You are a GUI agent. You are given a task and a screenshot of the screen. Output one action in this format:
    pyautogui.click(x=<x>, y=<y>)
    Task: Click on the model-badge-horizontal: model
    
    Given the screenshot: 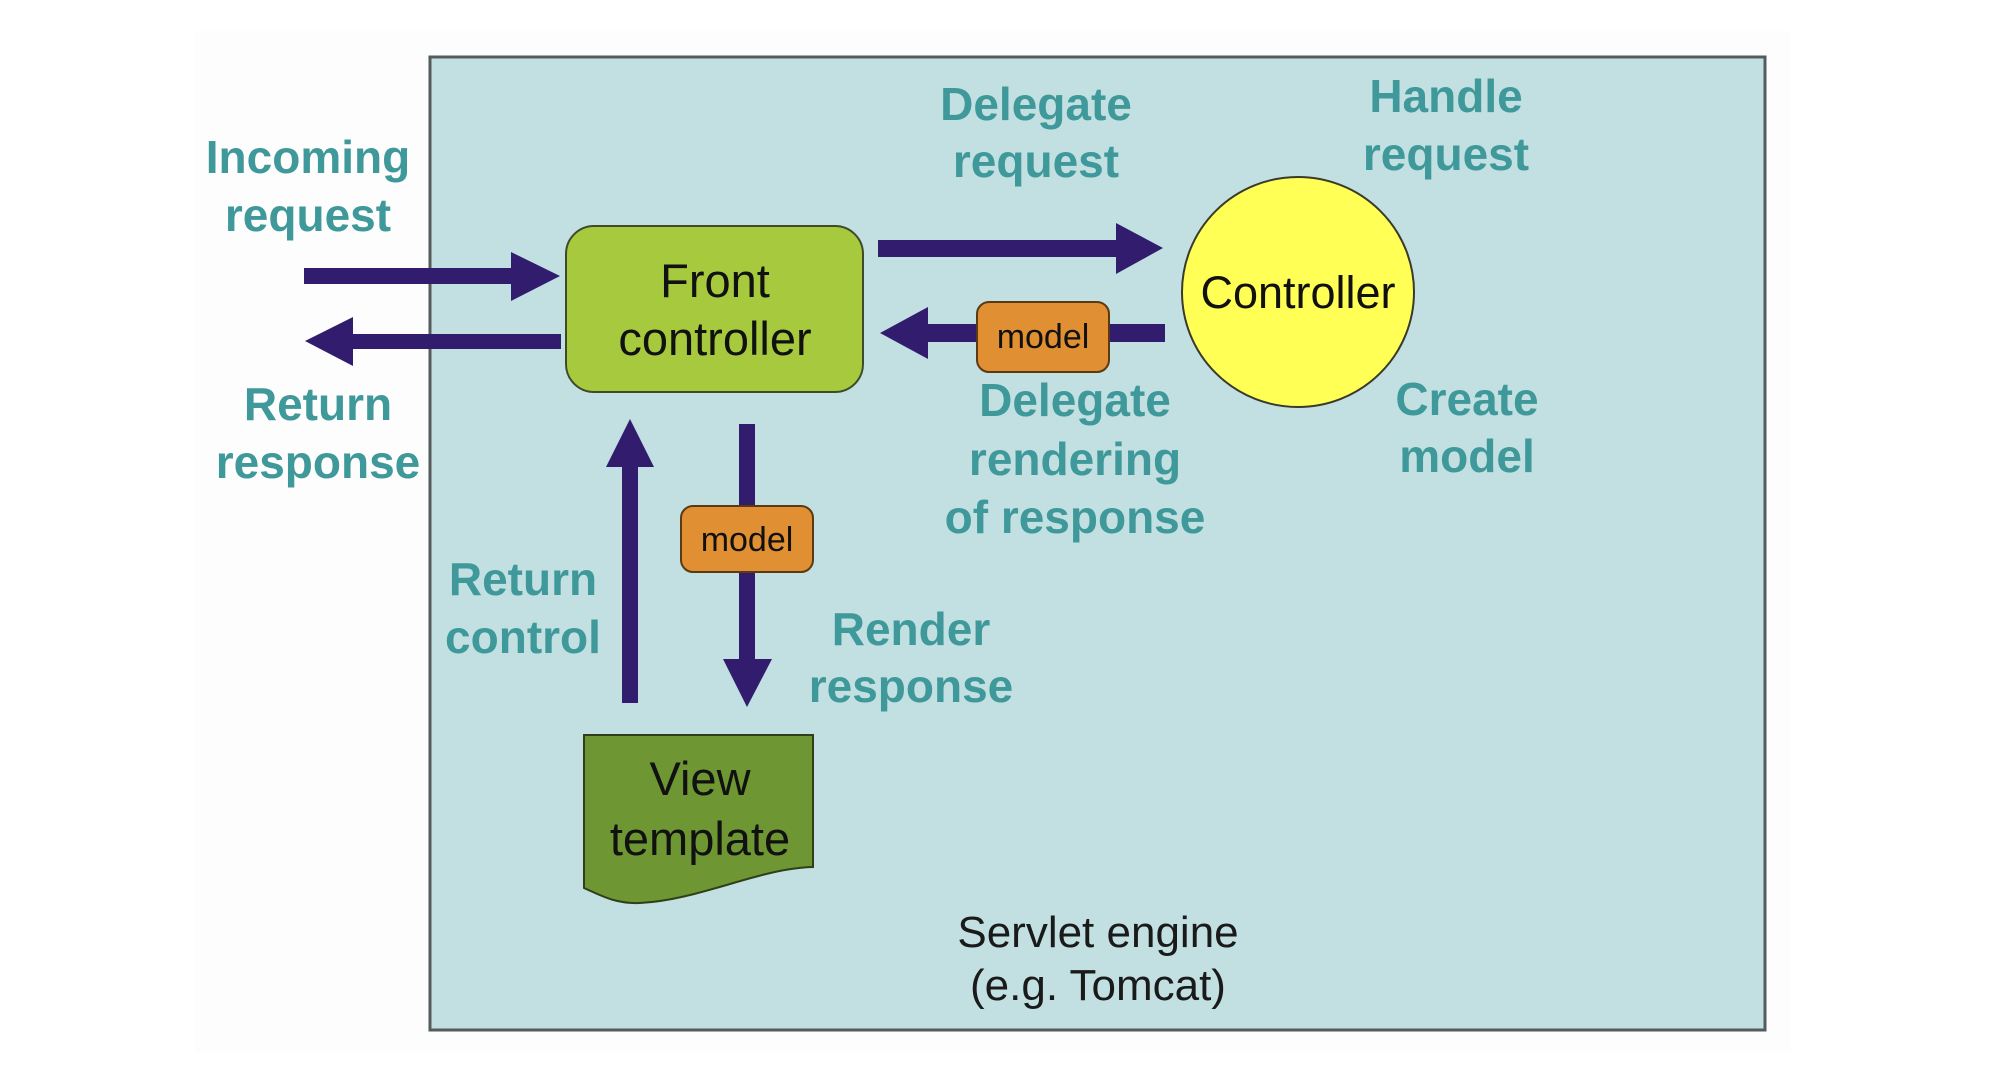 What is the action you would take?
    pyautogui.click(x=1043, y=337)
    